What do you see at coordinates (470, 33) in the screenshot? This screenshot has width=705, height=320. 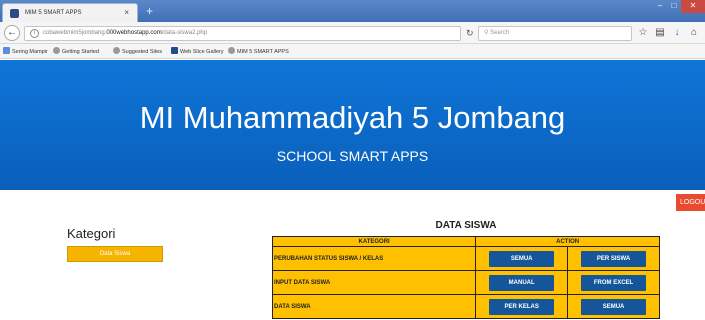 I see `reload-icon: ↻` at bounding box center [470, 33].